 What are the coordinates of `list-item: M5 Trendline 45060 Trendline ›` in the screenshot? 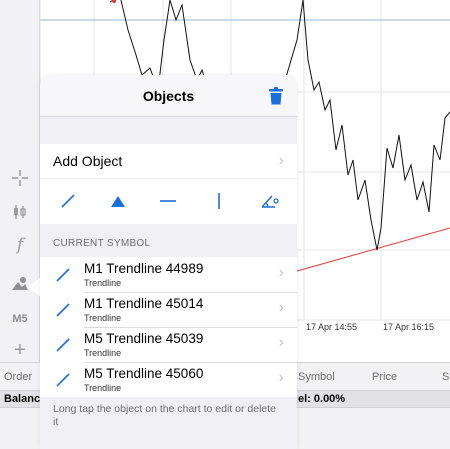 It's located at (168, 379).